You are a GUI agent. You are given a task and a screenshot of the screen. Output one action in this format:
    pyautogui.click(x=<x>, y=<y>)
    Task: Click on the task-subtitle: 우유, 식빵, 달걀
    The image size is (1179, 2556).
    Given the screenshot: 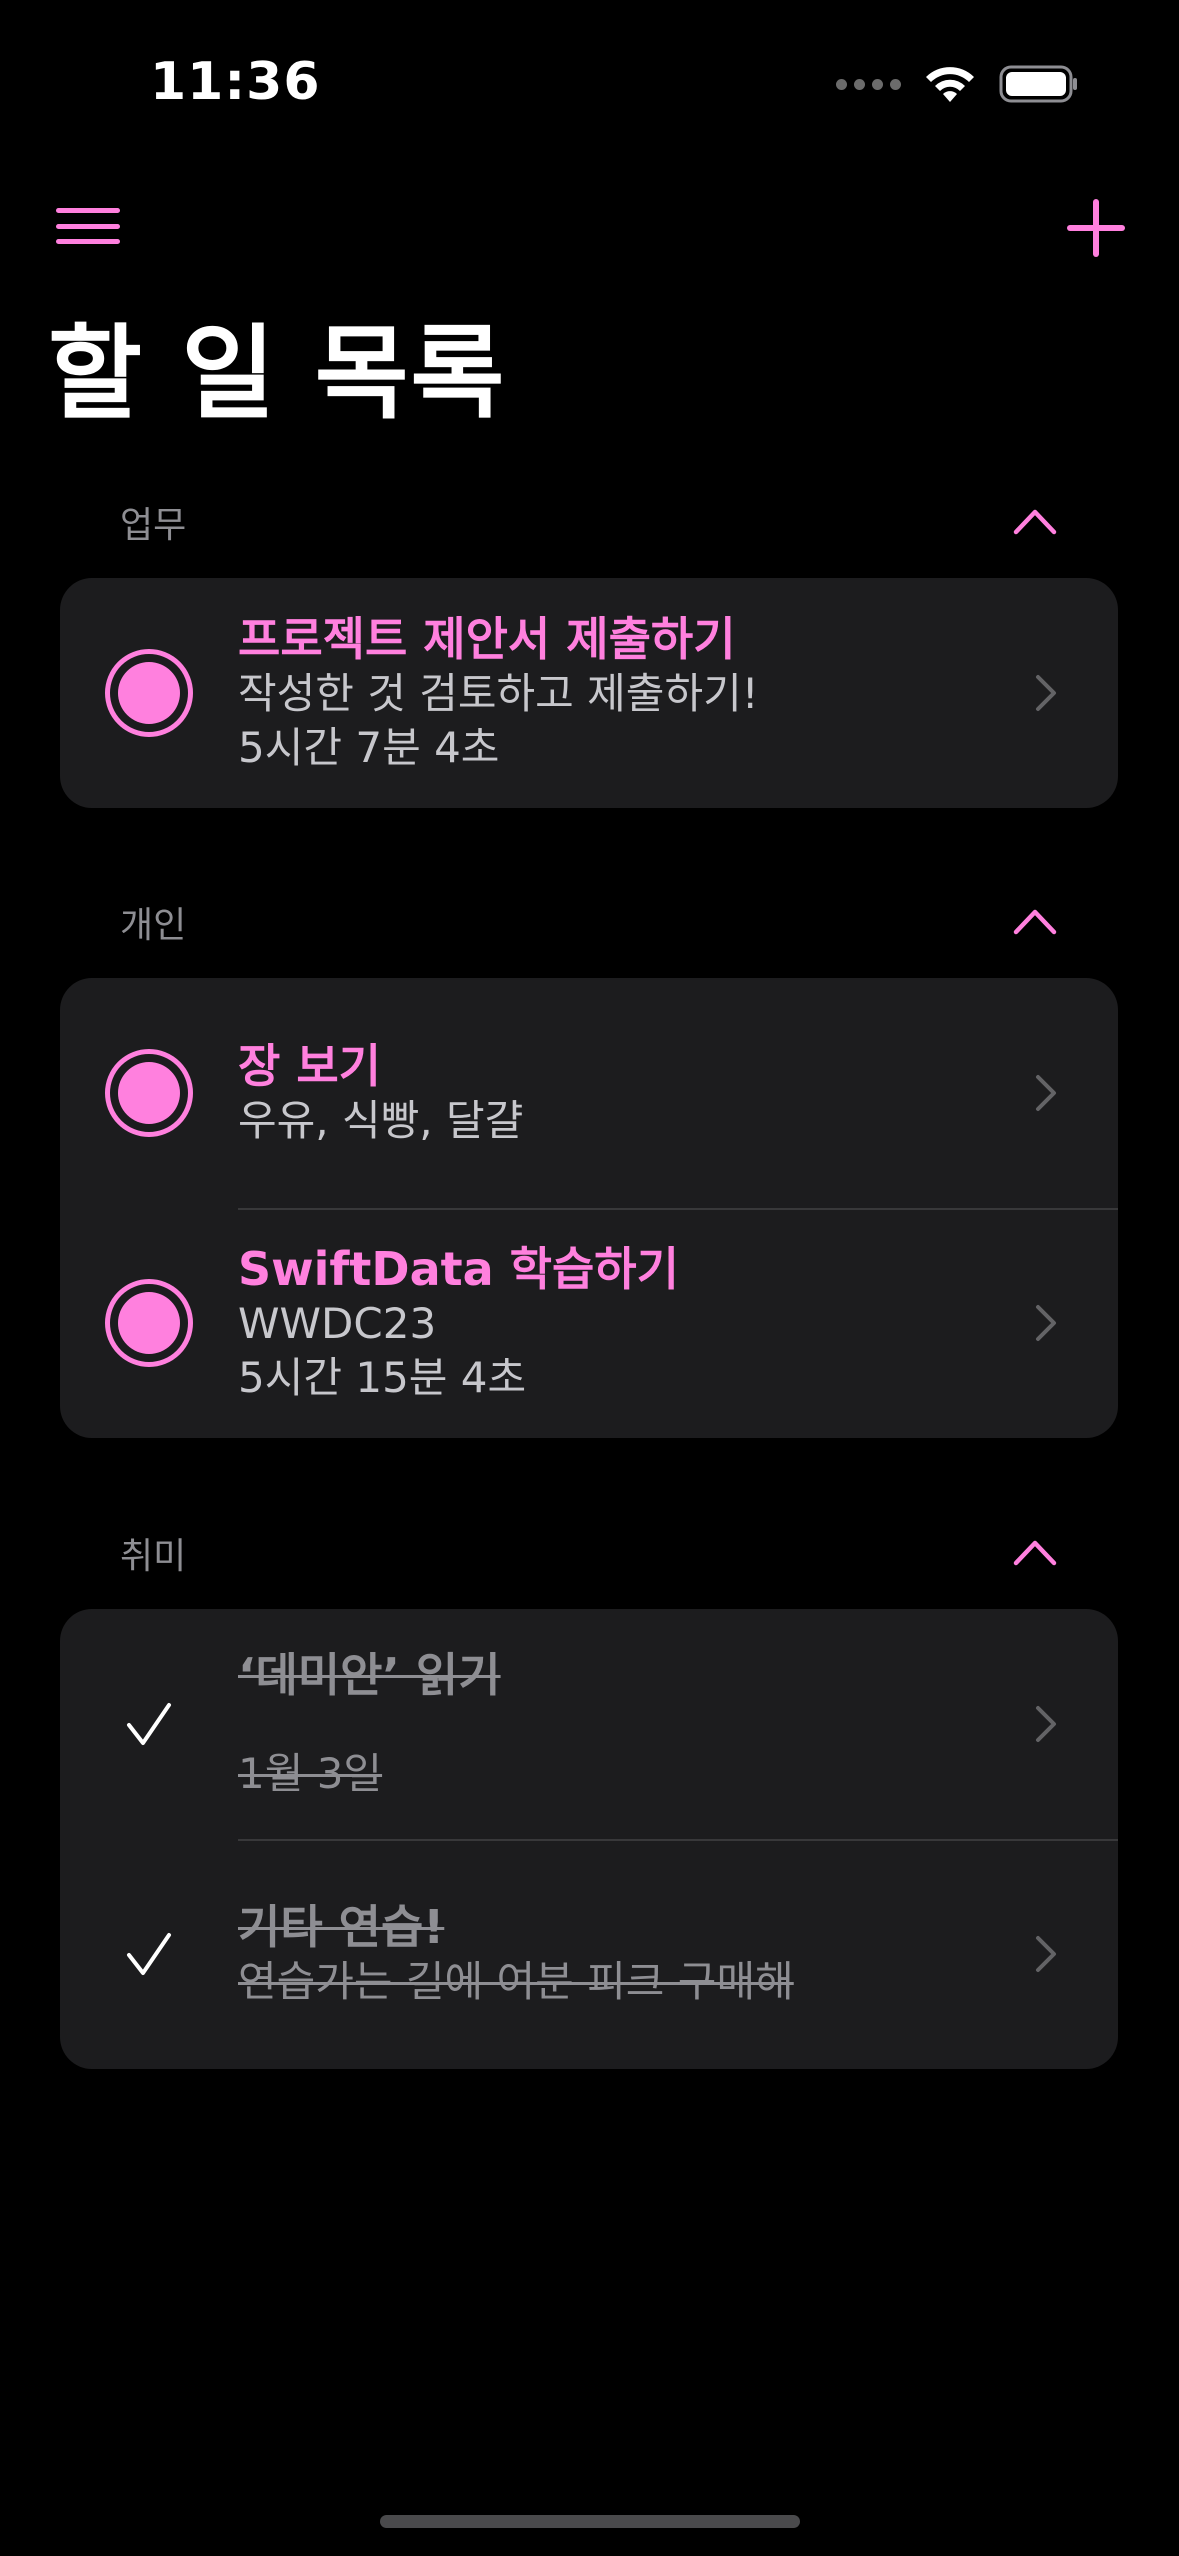 What is the action you would take?
    pyautogui.click(x=381, y=1120)
    